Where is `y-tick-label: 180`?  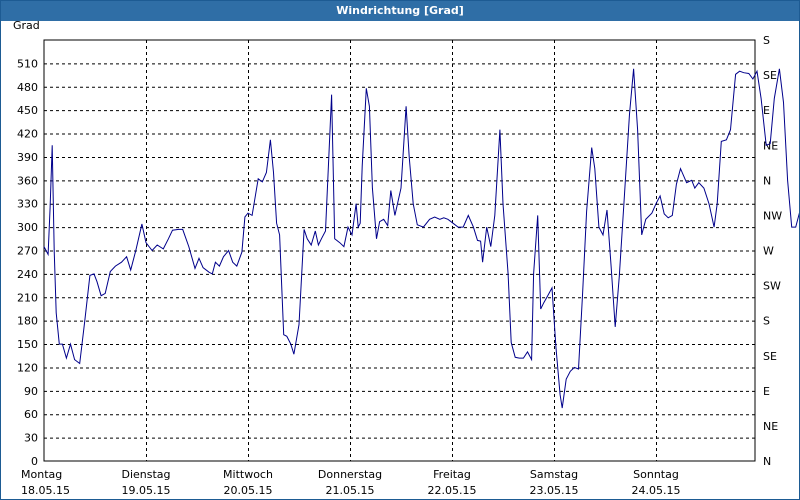
y-tick-label: 180 is located at coordinates (27, 321).